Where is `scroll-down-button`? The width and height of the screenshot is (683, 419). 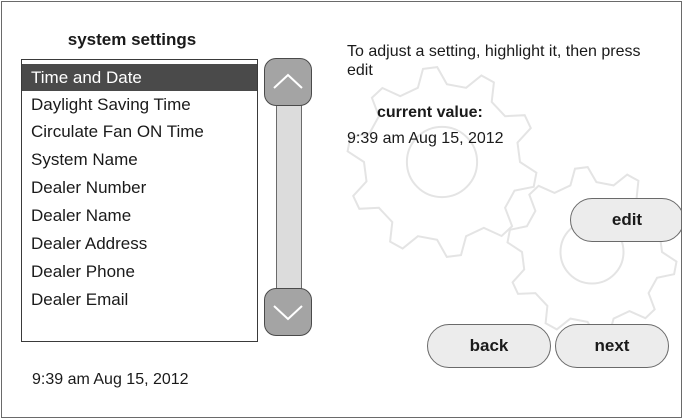 scroll-down-button is located at coordinates (288, 312).